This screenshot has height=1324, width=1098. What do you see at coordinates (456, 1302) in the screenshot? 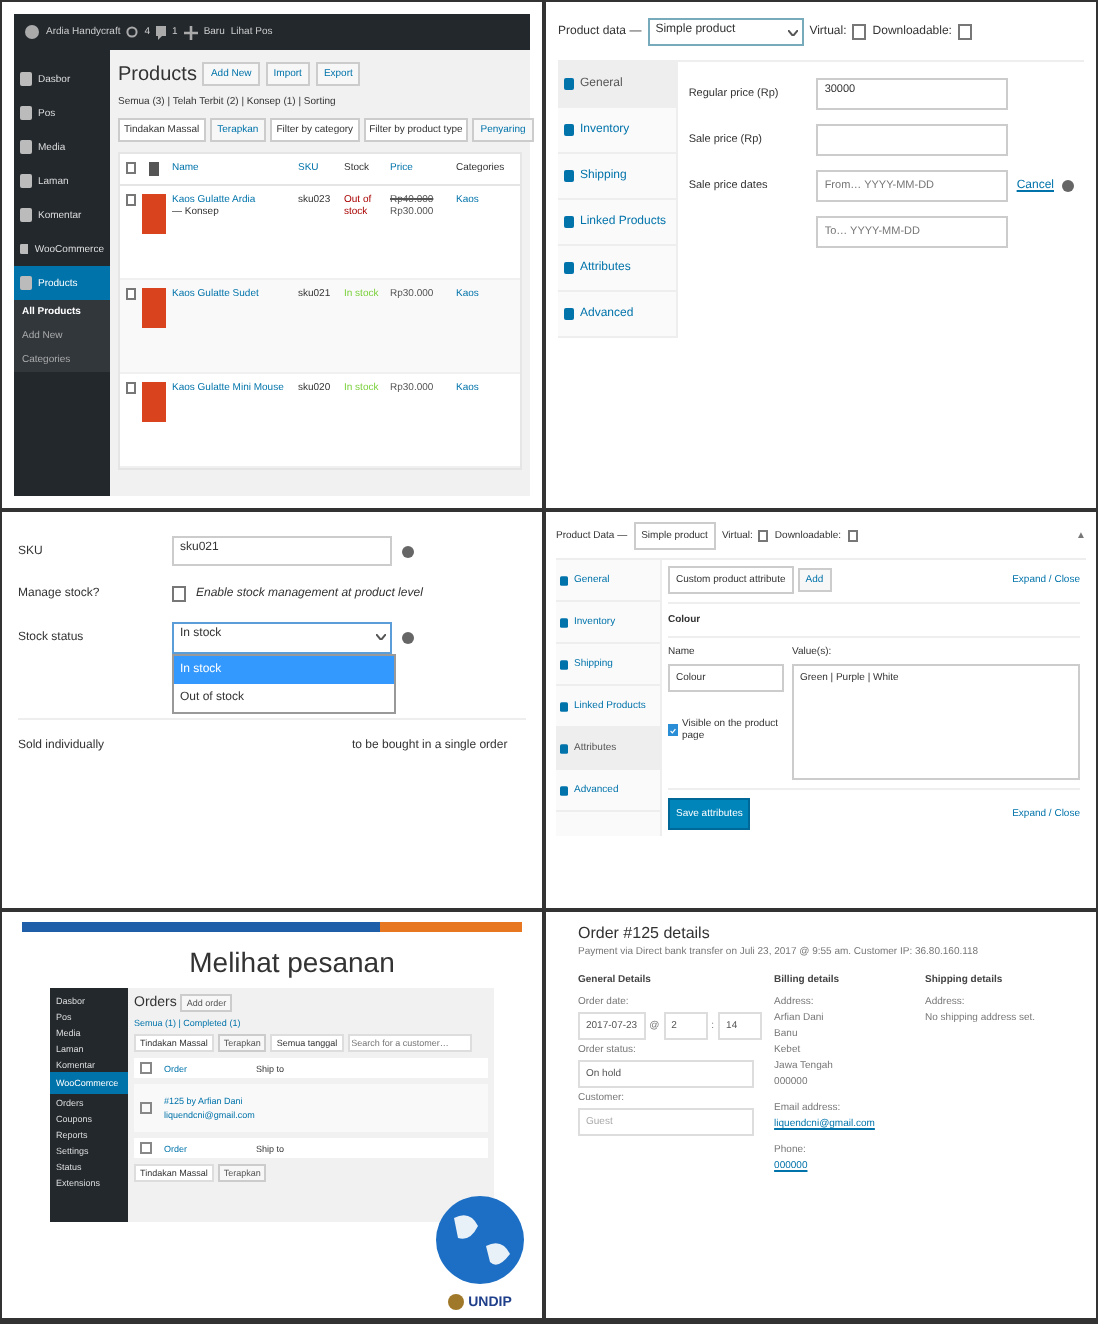
I see `seal-icon` at bounding box center [456, 1302].